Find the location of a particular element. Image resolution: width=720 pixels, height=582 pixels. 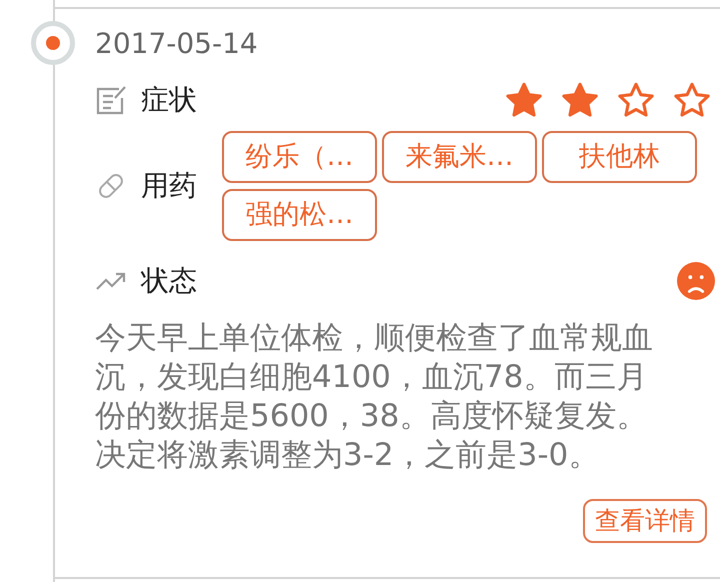

note-edit-icon is located at coordinates (111, 100).